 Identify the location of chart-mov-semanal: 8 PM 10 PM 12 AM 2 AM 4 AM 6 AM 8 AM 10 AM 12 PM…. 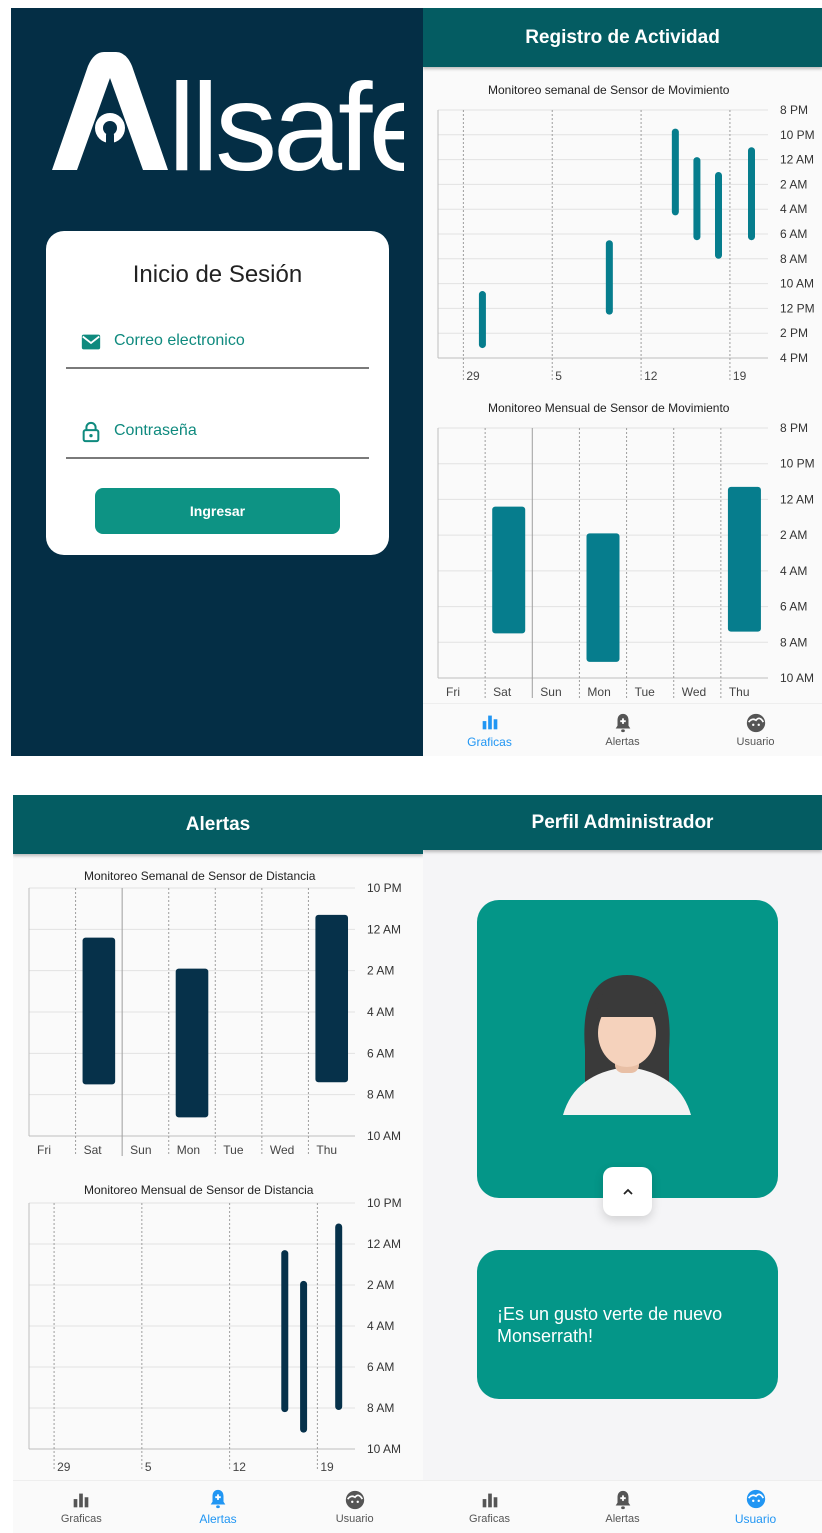
(626, 243).